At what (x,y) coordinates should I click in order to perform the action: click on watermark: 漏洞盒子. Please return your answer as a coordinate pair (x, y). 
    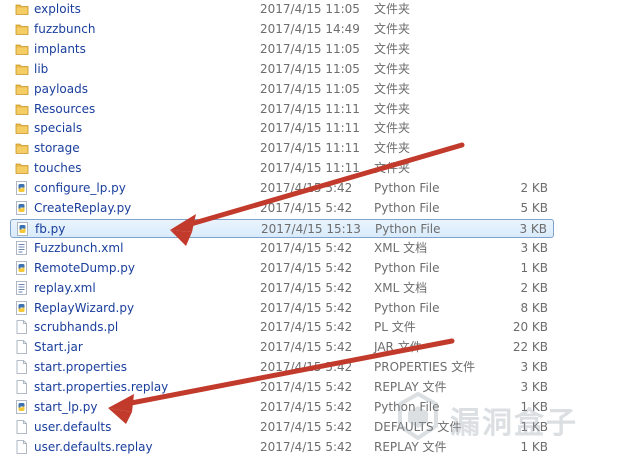
    Looking at the image, I should click on (481, 416).